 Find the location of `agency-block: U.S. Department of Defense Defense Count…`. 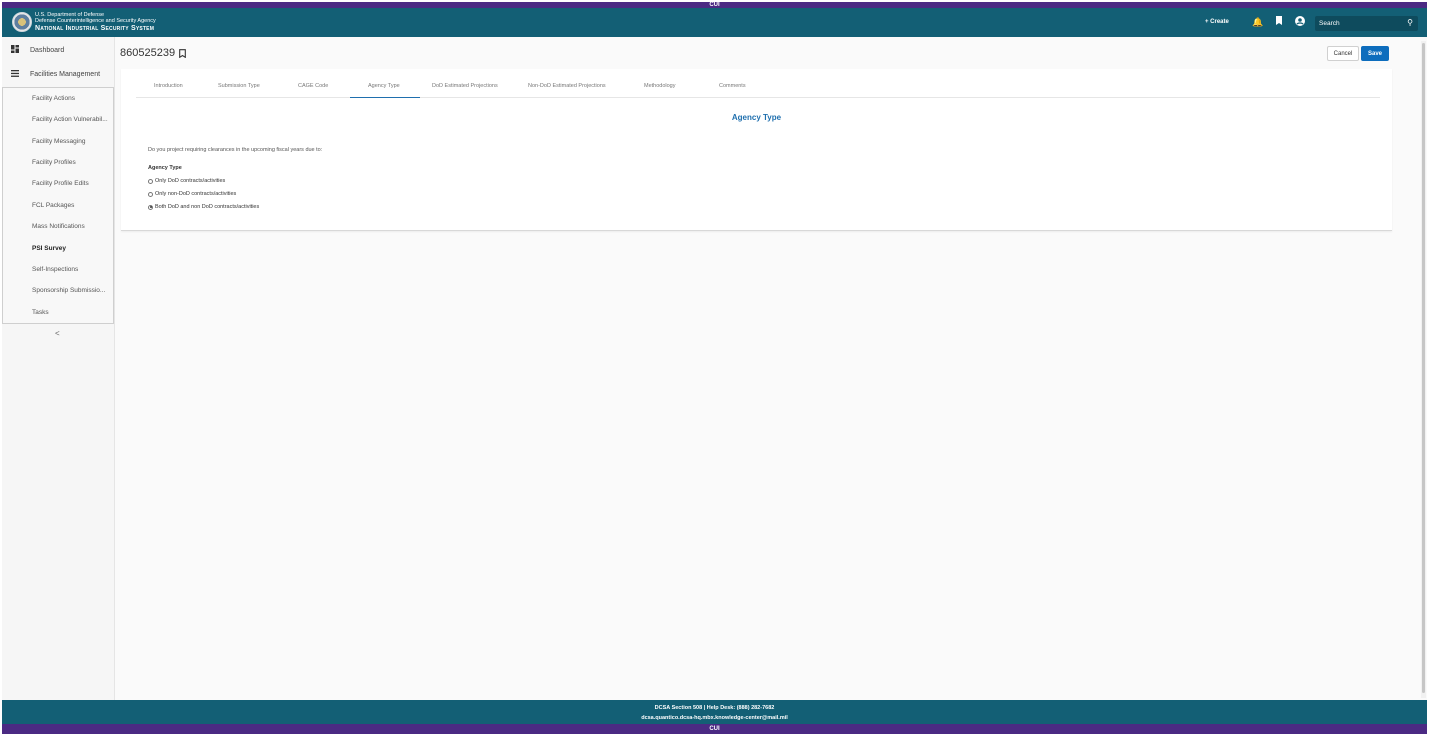

agency-block: U.S. Department of Defense Defense Count… is located at coordinates (95, 22).